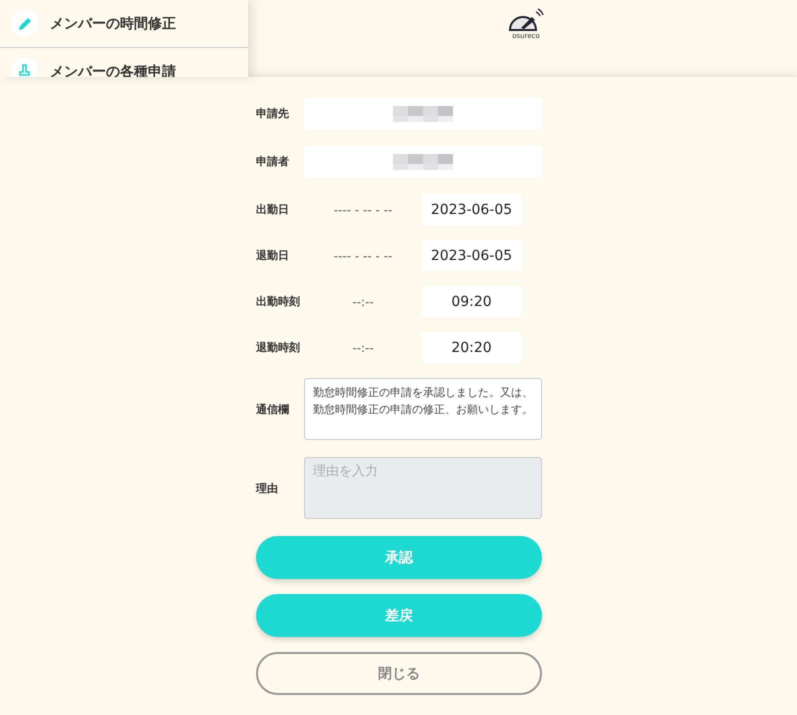 This screenshot has width=797, height=715. Describe the element at coordinates (267, 488) in the screenshot. I see `field-label: 理由` at that location.